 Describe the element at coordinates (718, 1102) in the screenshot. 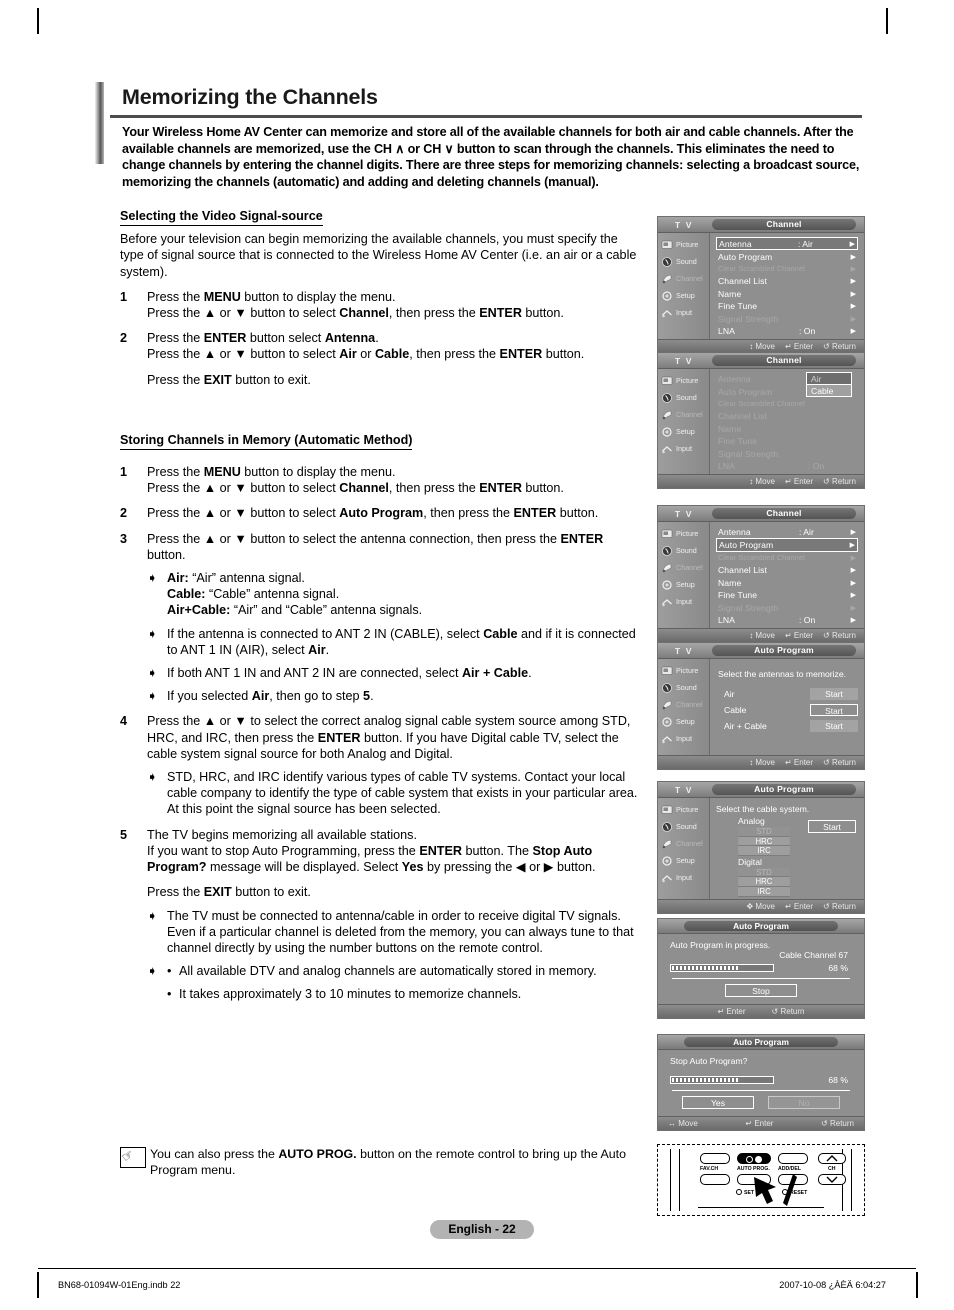

I see `yes-button: Yes` at that location.